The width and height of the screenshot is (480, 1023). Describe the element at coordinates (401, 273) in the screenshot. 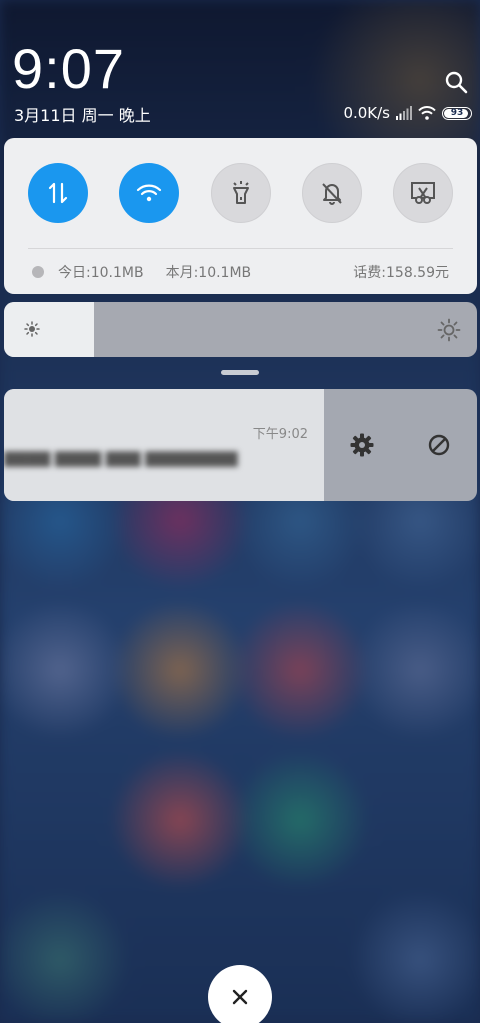

I see `phone-fee-balance: 话费:158.59元` at that location.